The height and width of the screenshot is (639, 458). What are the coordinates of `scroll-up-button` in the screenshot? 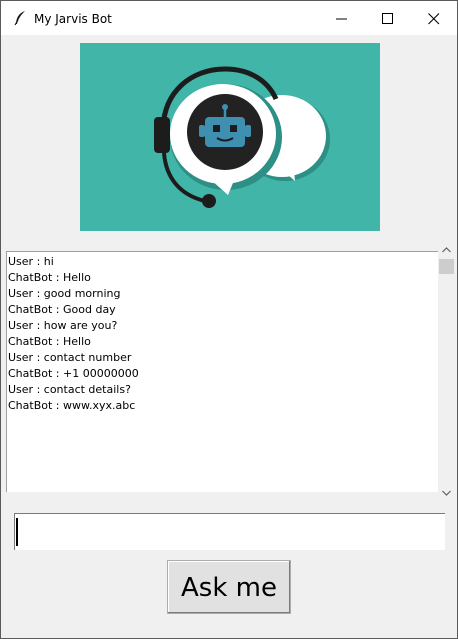 It's located at (446, 250).